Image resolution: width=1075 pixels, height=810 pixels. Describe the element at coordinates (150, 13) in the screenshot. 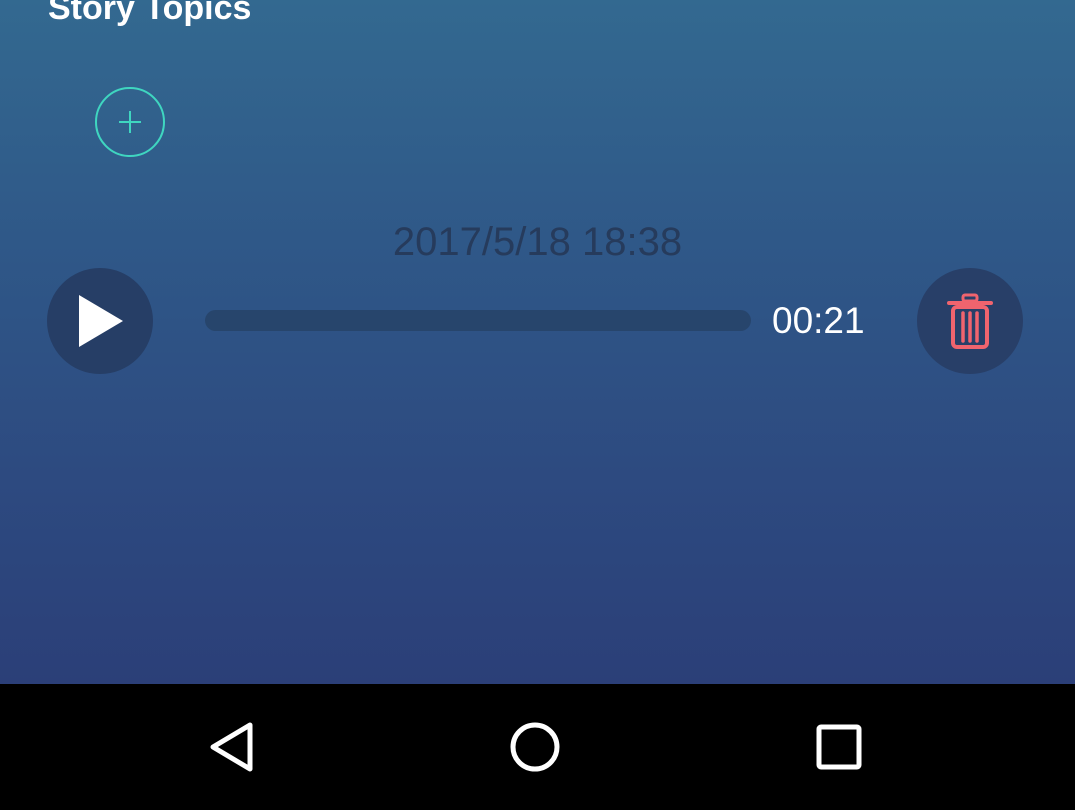

I see `page-title: Story Topics` at that location.